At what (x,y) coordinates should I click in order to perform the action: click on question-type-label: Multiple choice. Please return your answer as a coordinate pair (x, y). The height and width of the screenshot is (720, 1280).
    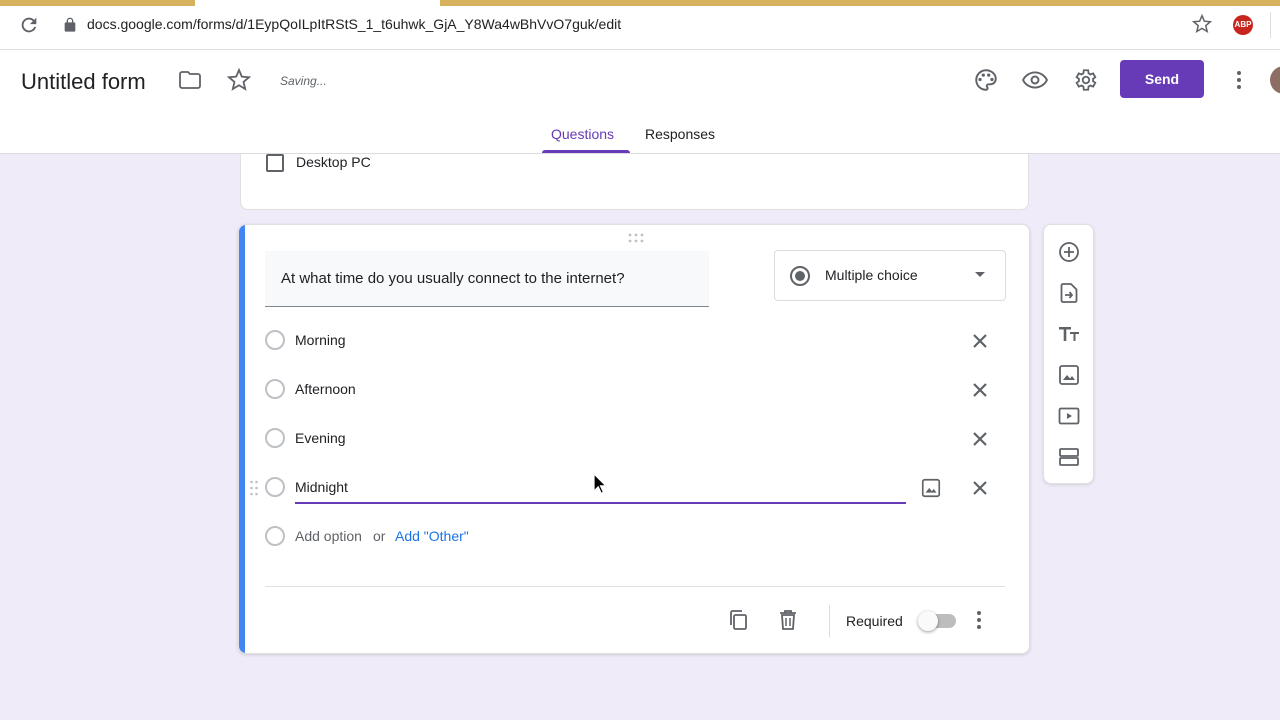
    Looking at the image, I should click on (871, 275).